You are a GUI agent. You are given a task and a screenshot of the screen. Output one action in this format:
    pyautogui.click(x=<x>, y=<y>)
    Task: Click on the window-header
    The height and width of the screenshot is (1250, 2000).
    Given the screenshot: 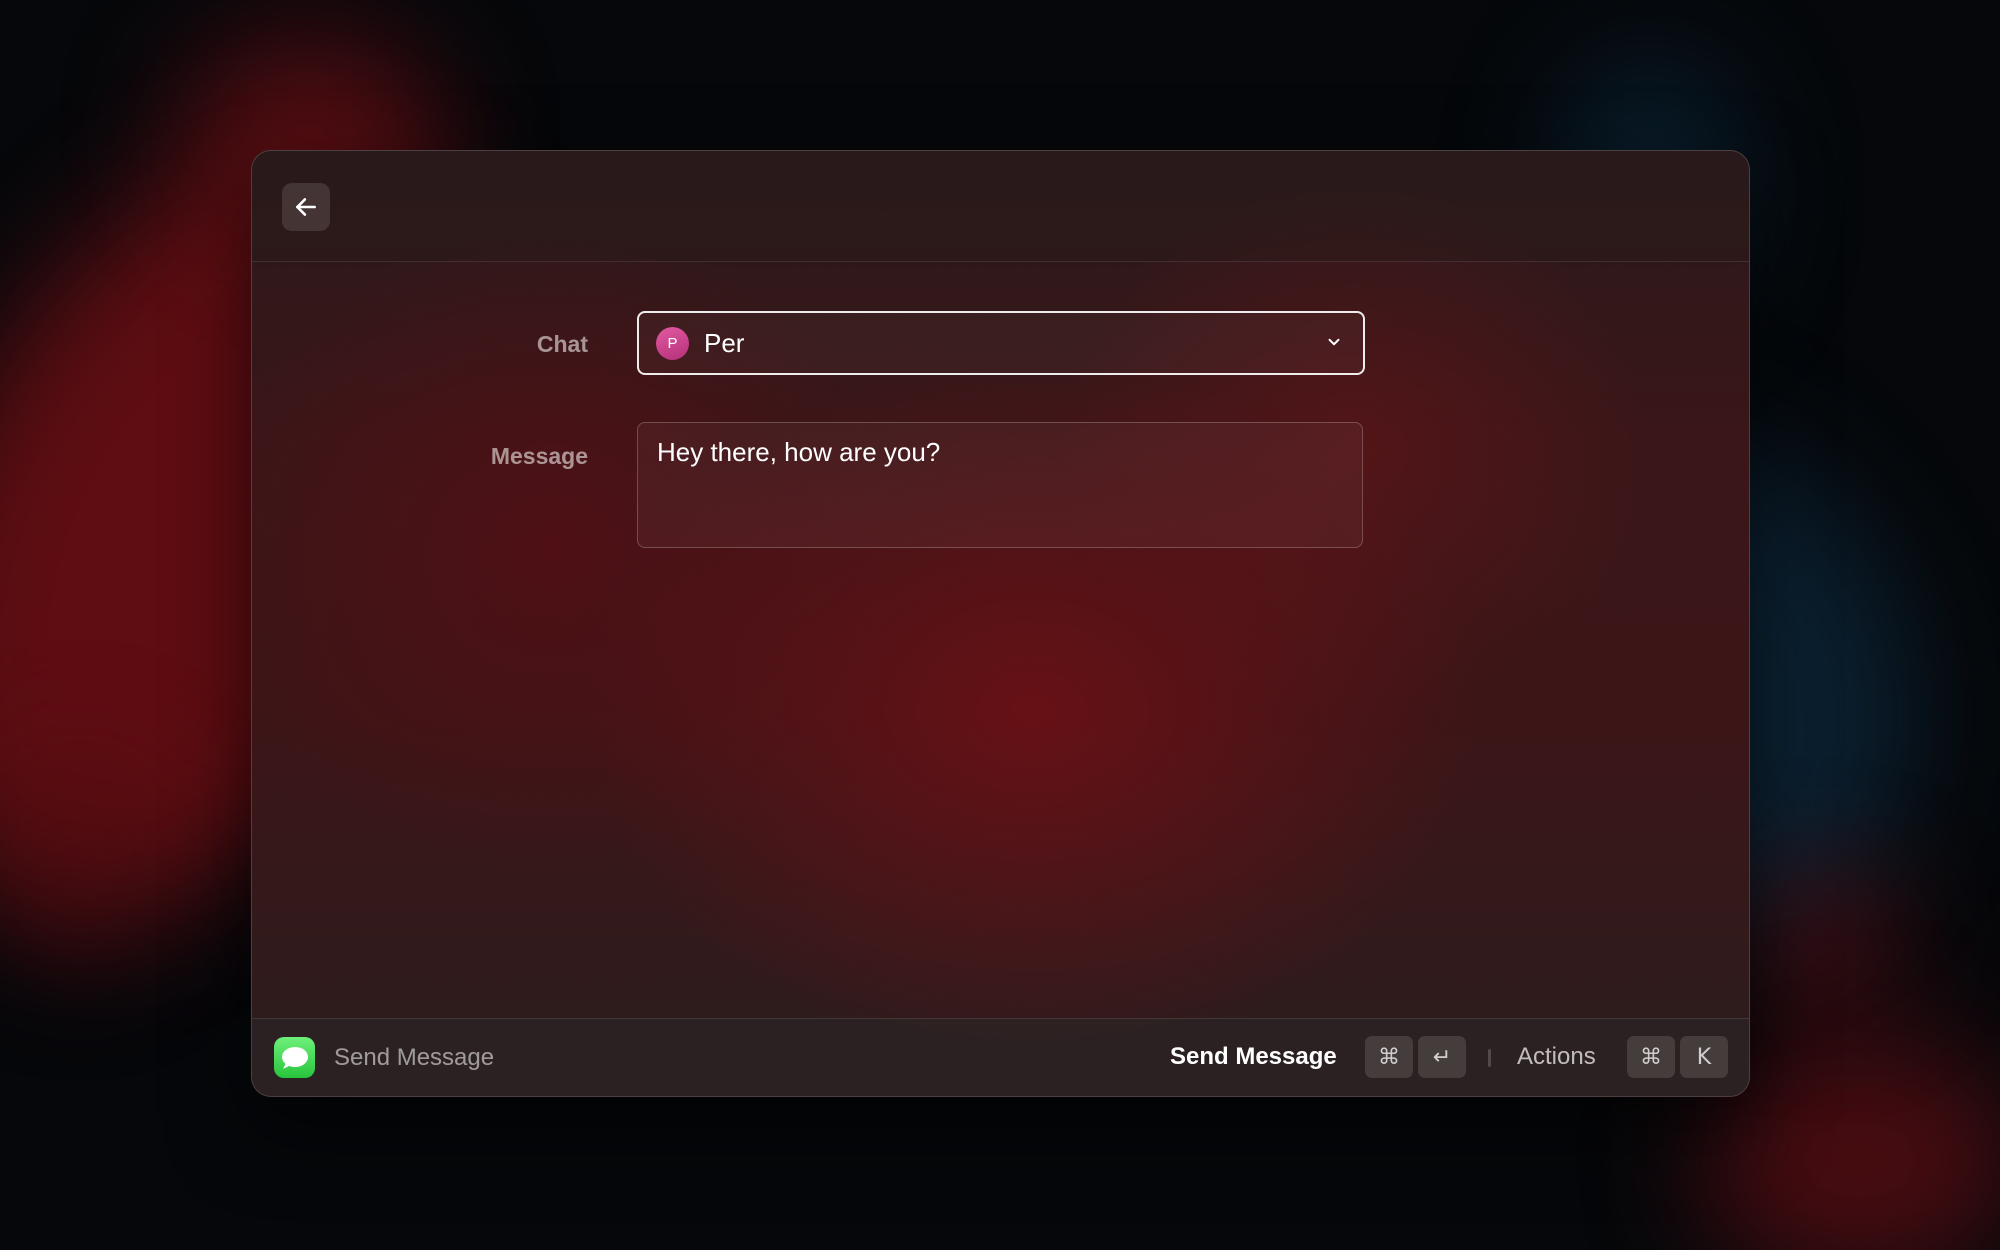 What is the action you would take?
    pyautogui.click(x=1000, y=206)
    